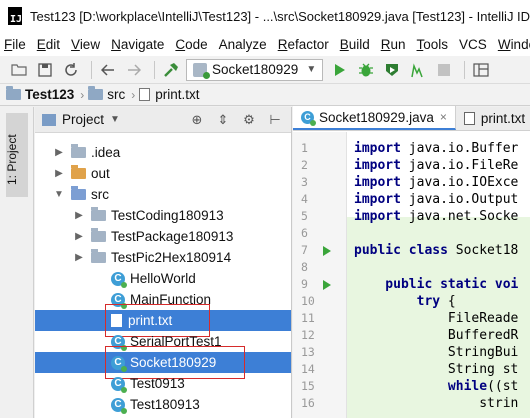 The width and height of the screenshot is (530, 418). What do you see at coordinates (421, 386) in the screenshot?
I see `code-keyword: while` at bounding box center [421, 386].